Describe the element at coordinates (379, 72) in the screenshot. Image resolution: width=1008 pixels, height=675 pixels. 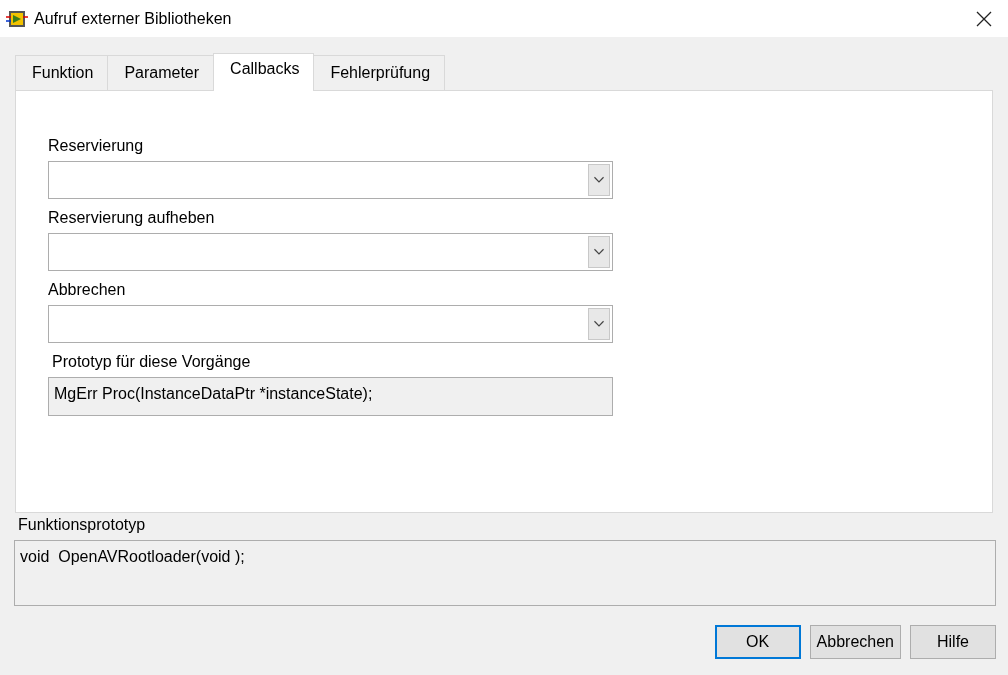
I see `tab: Fehlerprüfung` at that location.